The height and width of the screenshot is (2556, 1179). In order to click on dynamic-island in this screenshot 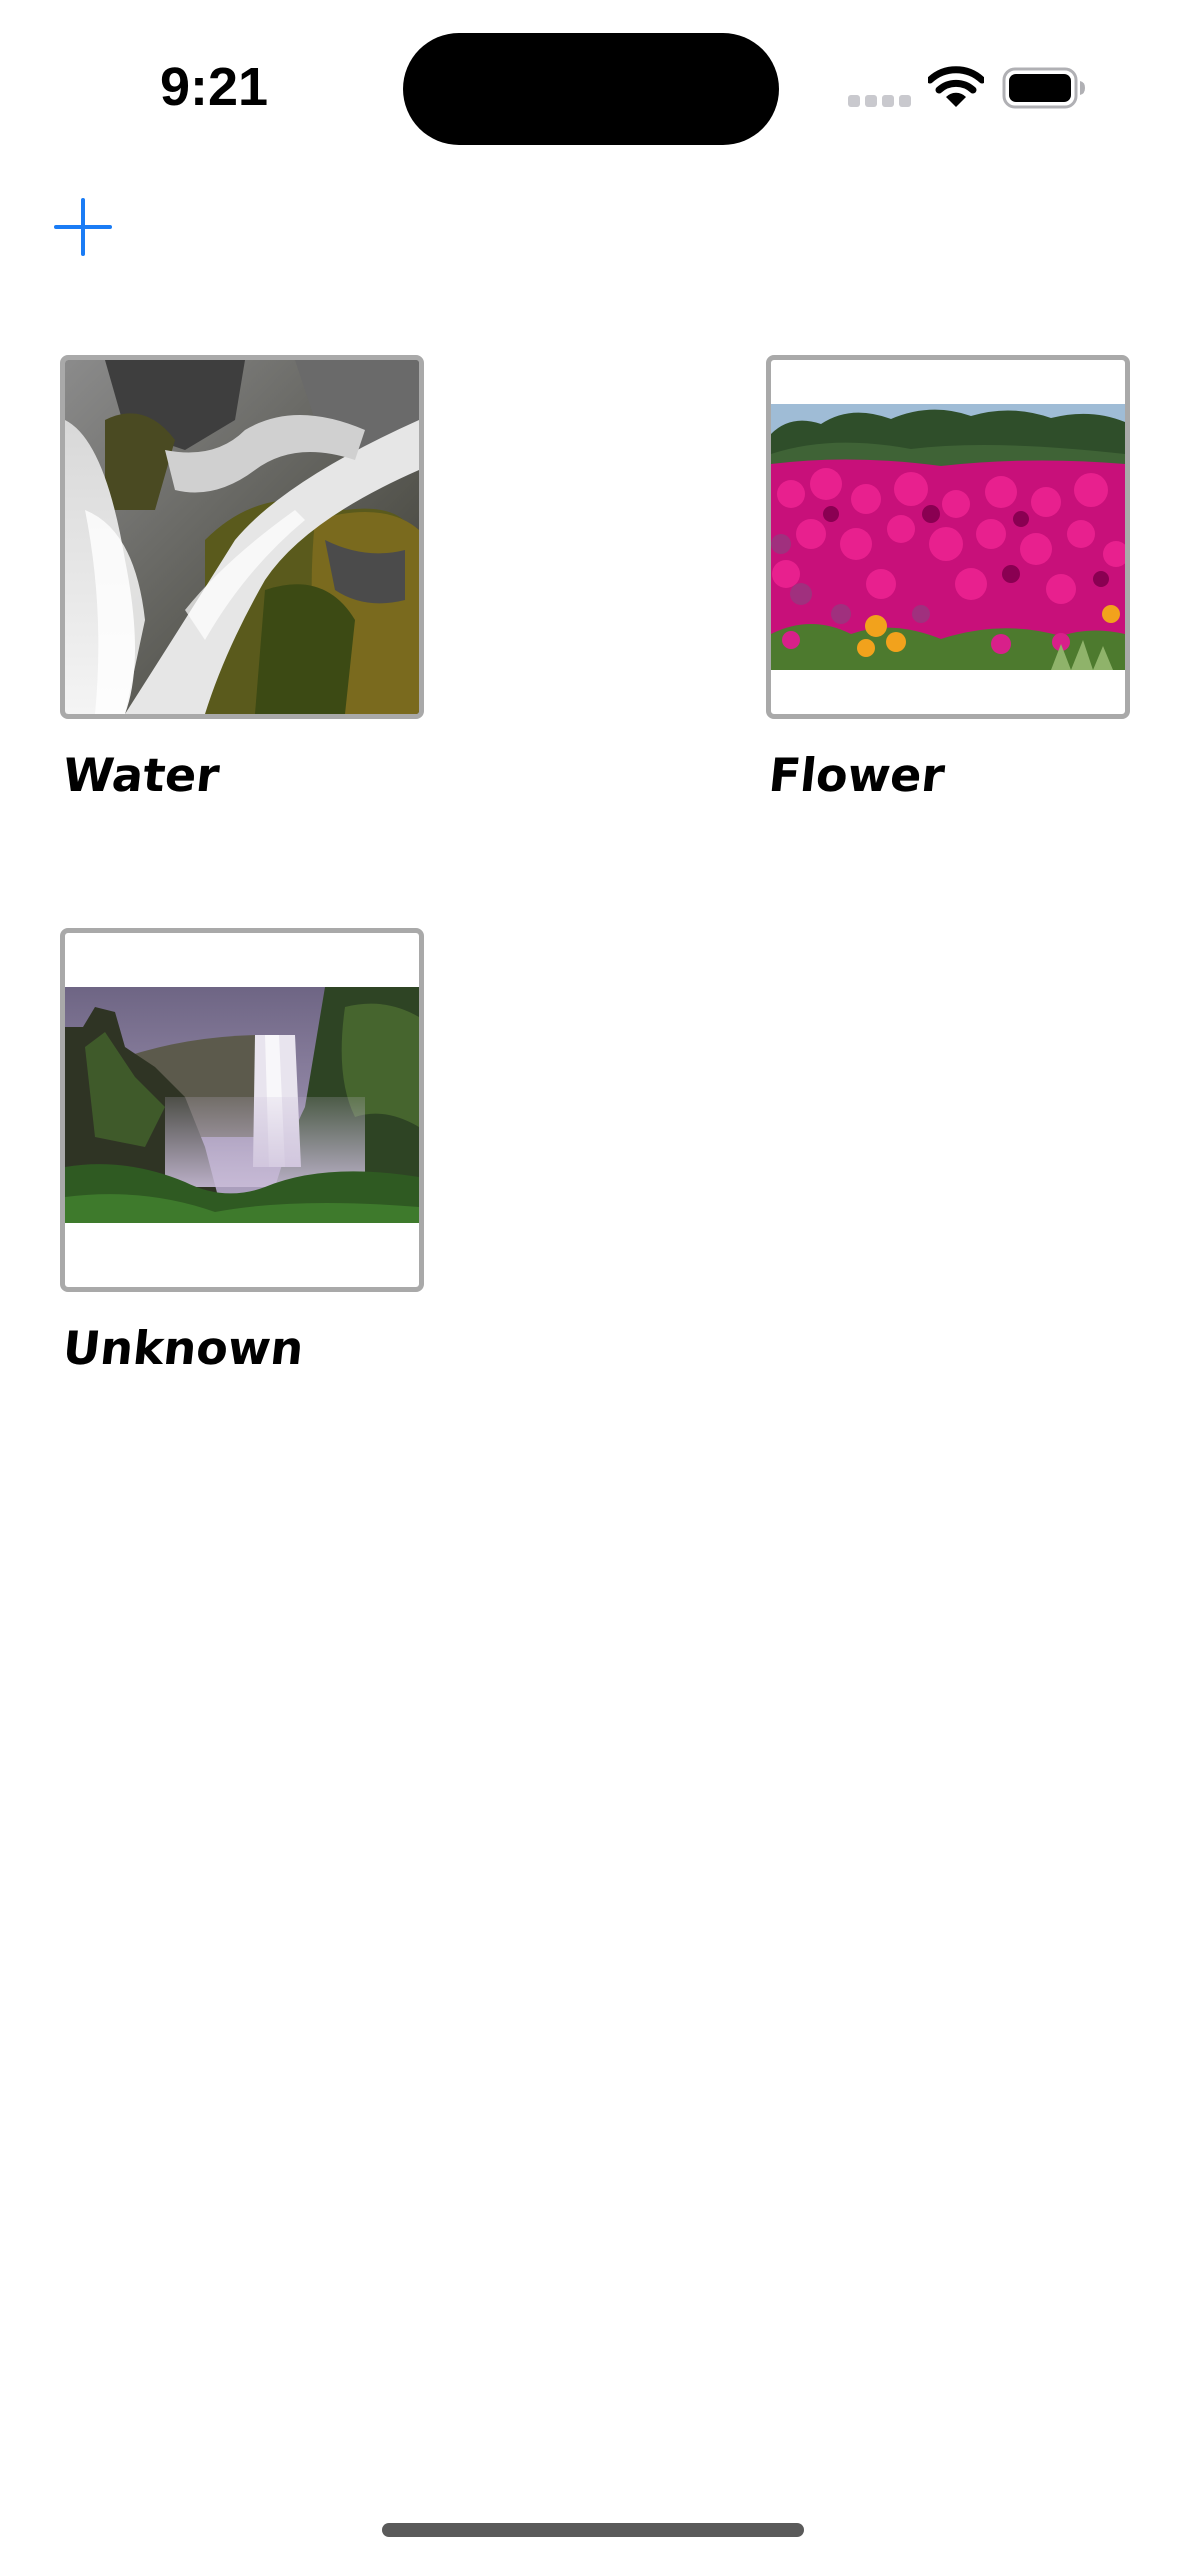, I will do `click(591, 89)`.